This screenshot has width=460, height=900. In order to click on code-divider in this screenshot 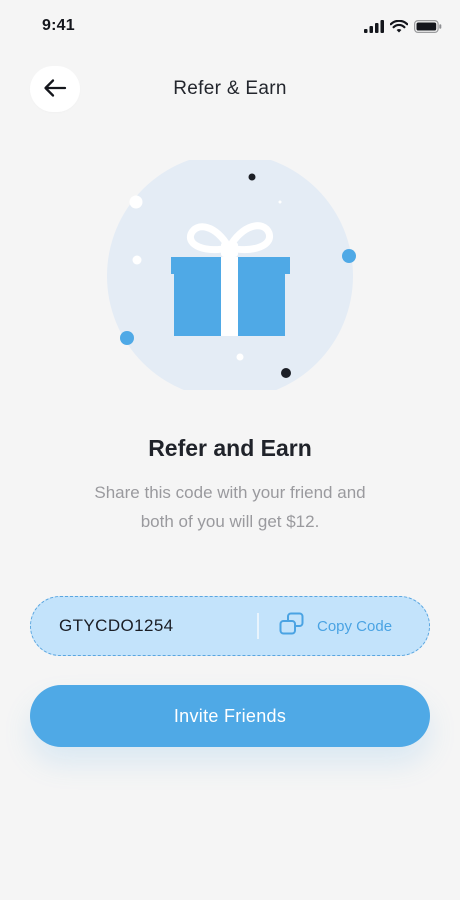, I will do `click(258, 626)`.